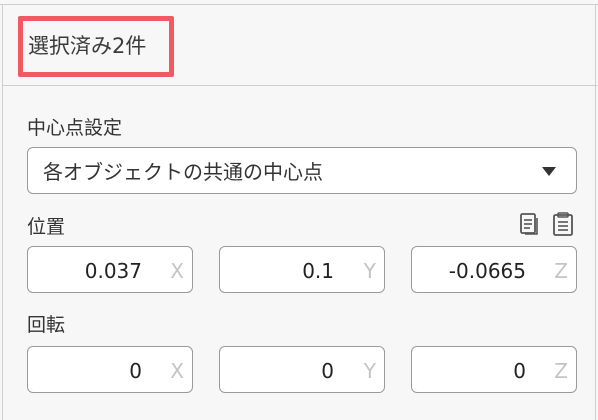 This screenshot has width=598, height=420. I want to click on selection-count-label: 選択済み2件, so click(87, 46).